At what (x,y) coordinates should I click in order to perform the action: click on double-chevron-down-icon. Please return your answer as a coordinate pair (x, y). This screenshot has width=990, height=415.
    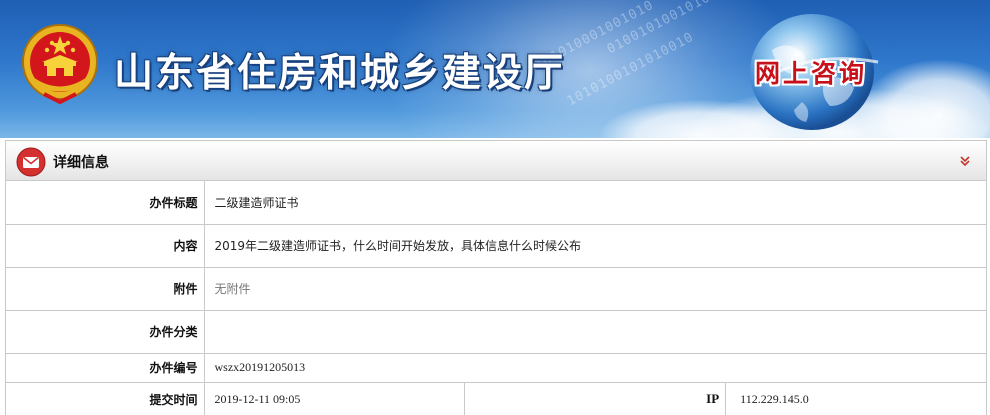
    Looking at the image, I should click on (965, 161).